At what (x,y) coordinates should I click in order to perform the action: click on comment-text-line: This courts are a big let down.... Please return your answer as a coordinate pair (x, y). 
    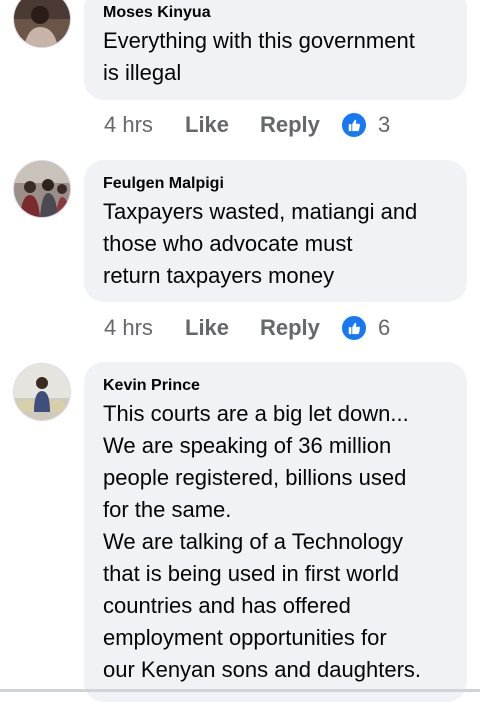
    Looking at the image, I should click on (256, 413).